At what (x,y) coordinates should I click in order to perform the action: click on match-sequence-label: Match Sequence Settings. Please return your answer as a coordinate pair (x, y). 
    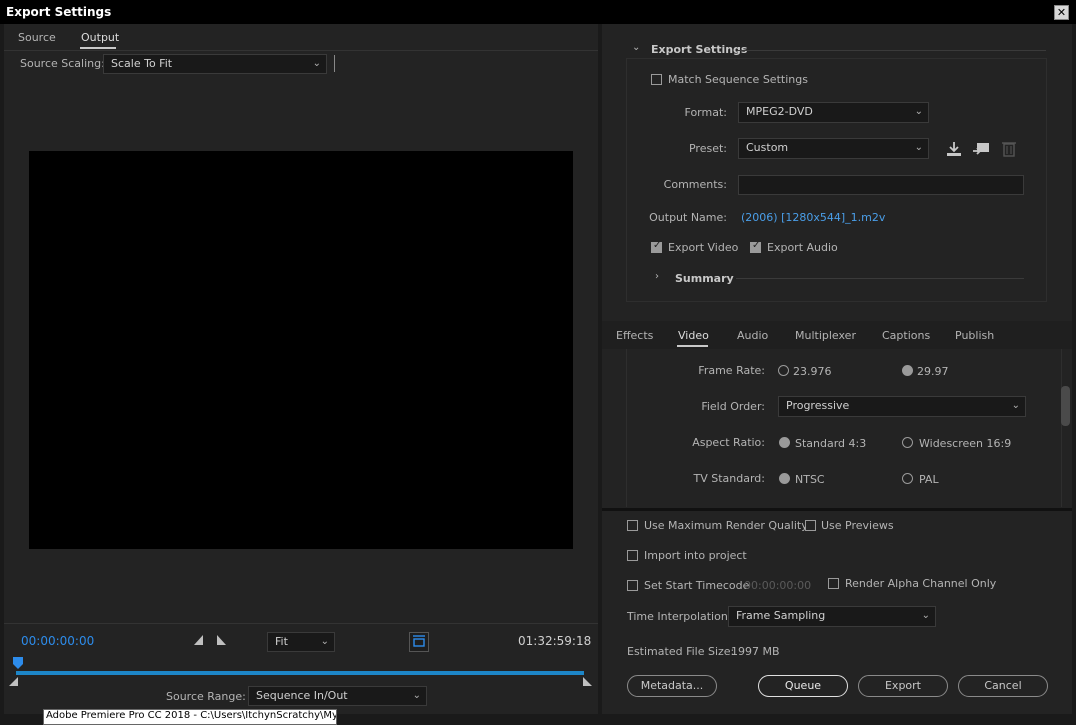
    Looking at the image, I should click on (738, 79).